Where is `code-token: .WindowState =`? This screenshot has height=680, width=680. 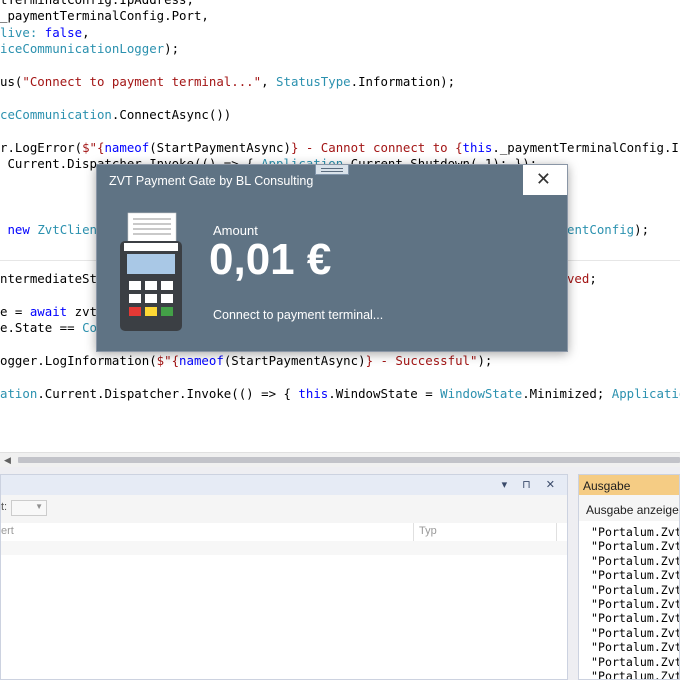 code-token: .WindowState = is located at coordinates (384, 393).